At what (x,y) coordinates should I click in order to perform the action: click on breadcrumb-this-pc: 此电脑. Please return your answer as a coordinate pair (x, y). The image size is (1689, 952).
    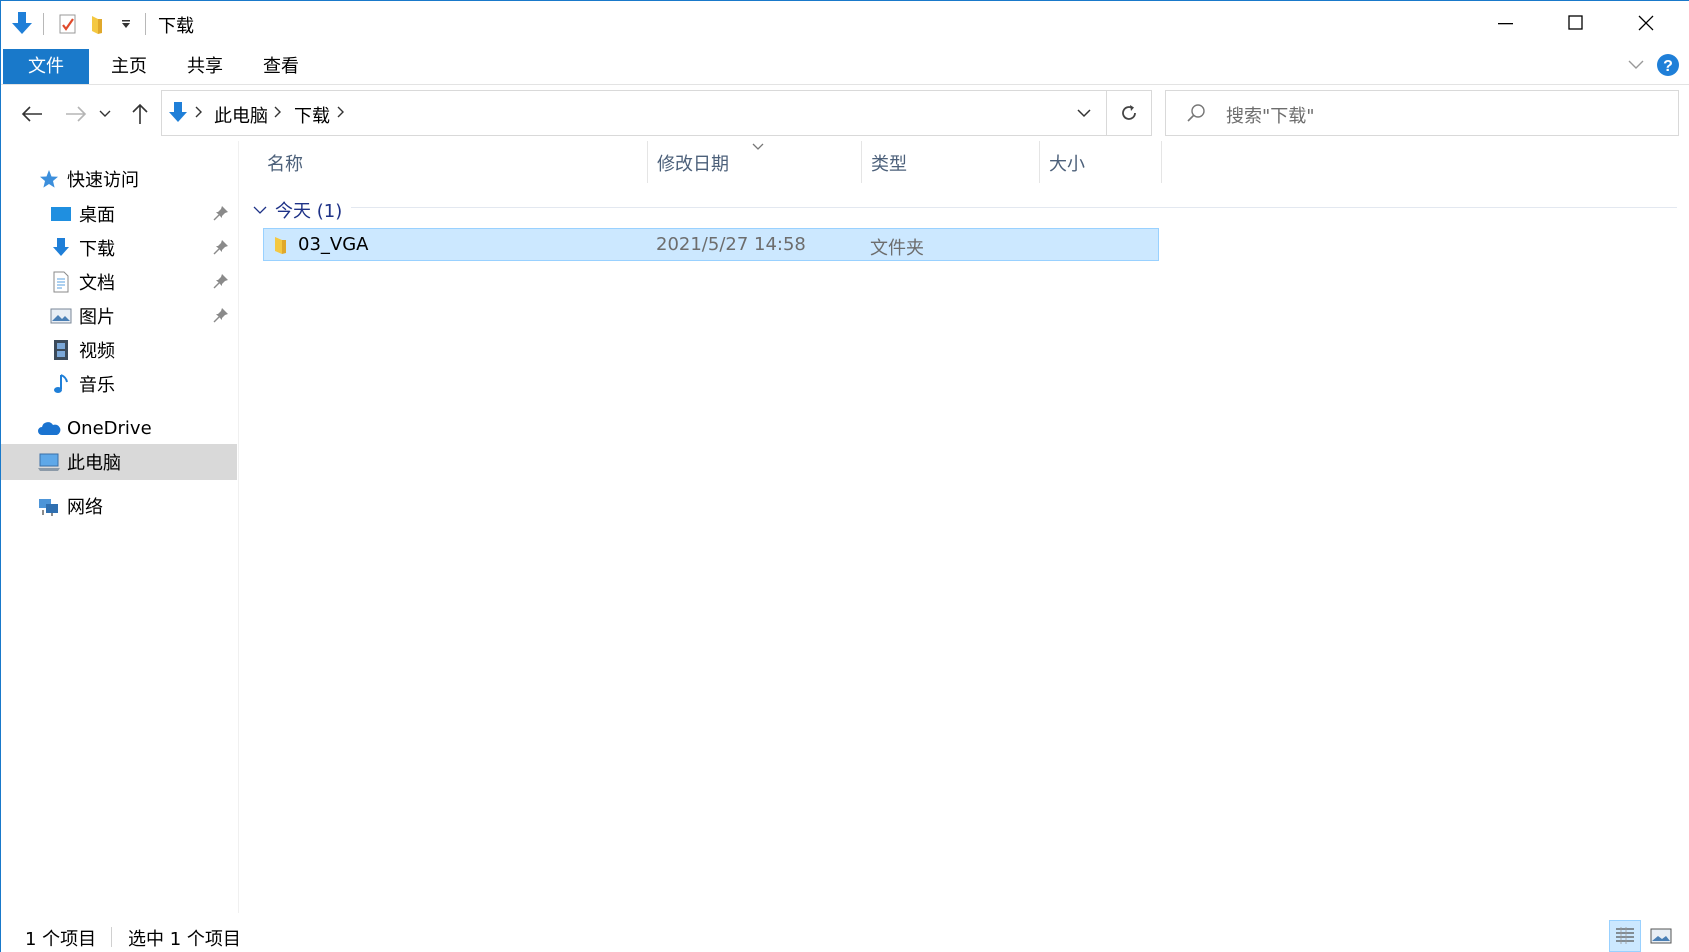
    Looking at the image, I should click on (241, 115).